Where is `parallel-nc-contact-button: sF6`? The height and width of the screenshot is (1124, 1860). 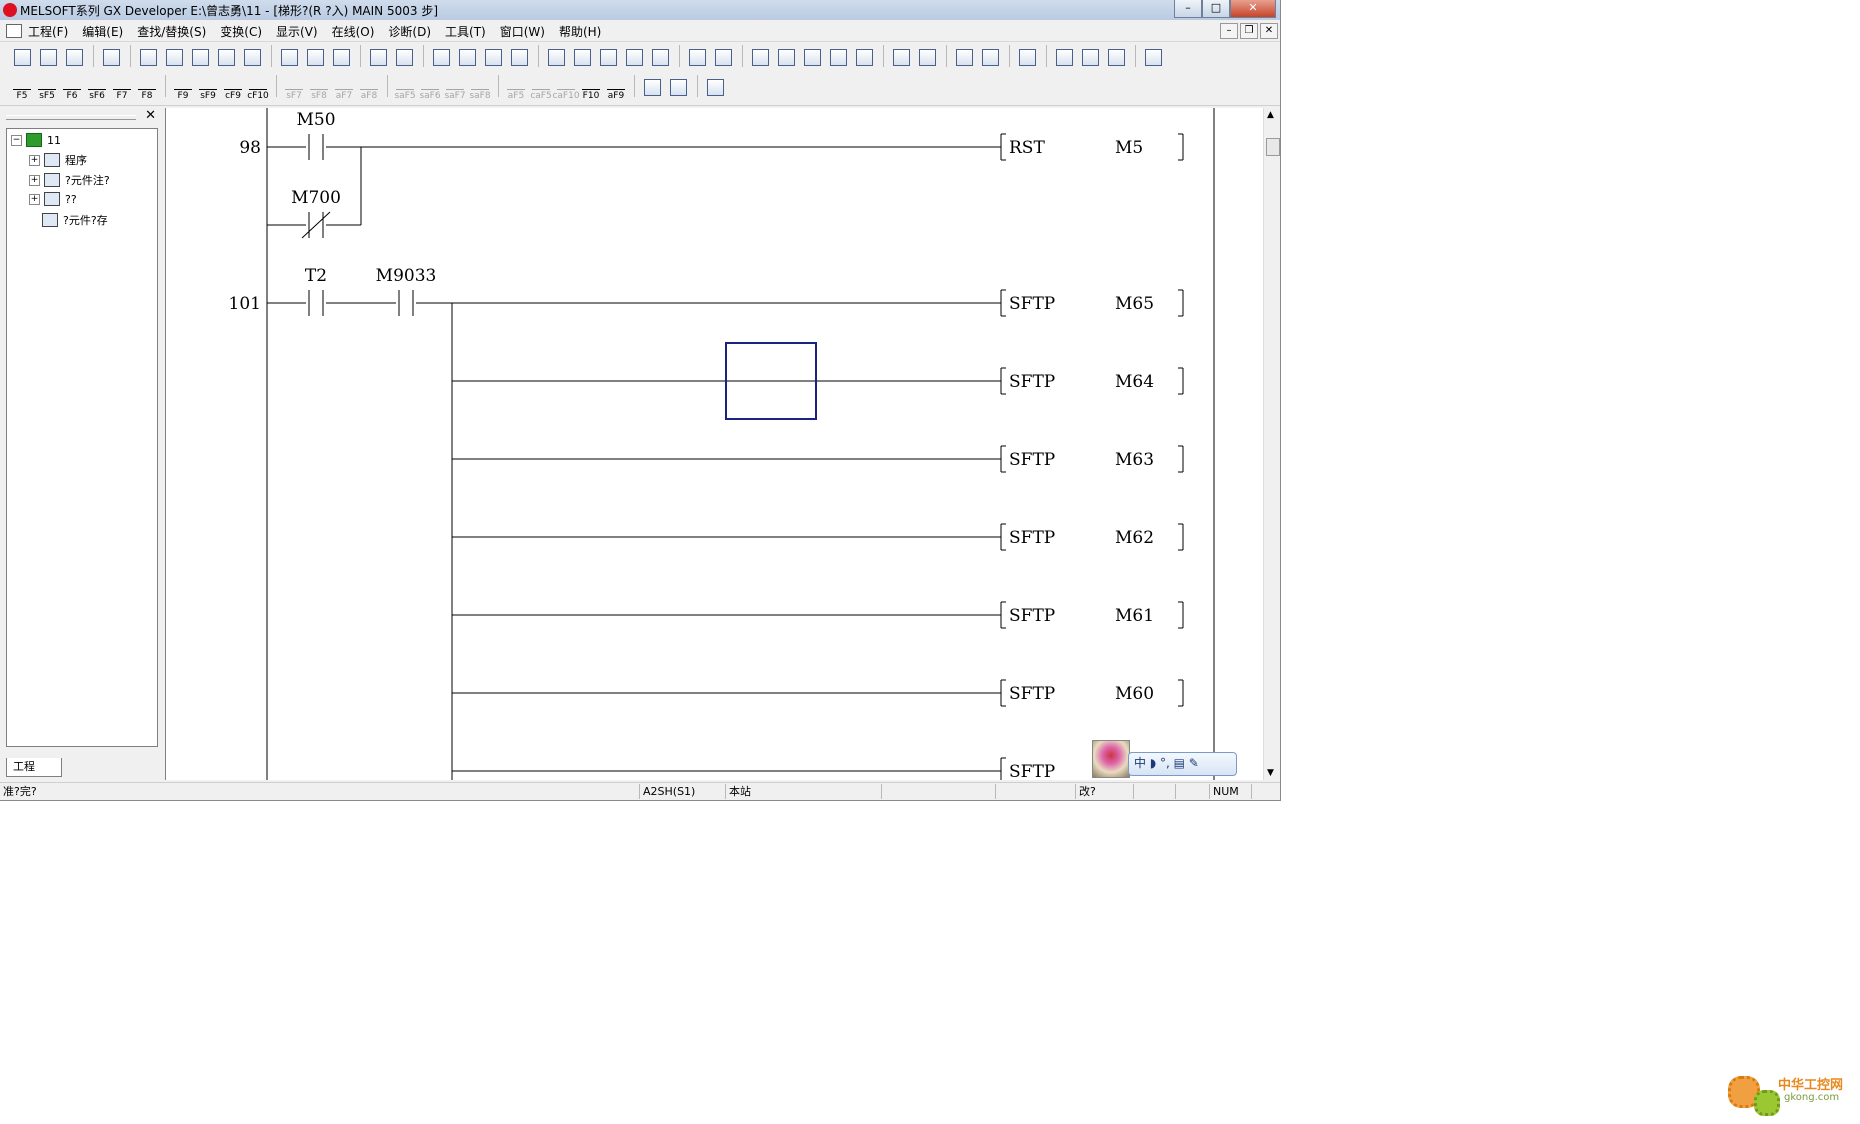
parallel-nc-contact-button: sF6 is located at coordinates (97, 88).